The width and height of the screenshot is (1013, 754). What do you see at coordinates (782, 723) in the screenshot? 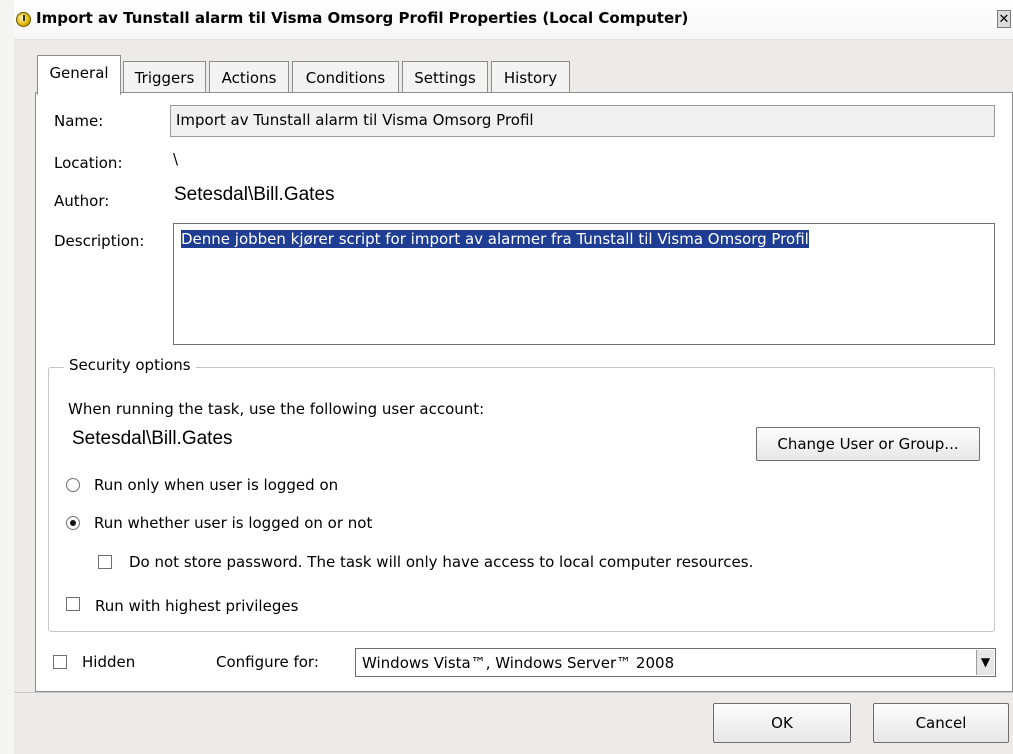
I see `ok-button: OK` at bounding box center [782, 723].